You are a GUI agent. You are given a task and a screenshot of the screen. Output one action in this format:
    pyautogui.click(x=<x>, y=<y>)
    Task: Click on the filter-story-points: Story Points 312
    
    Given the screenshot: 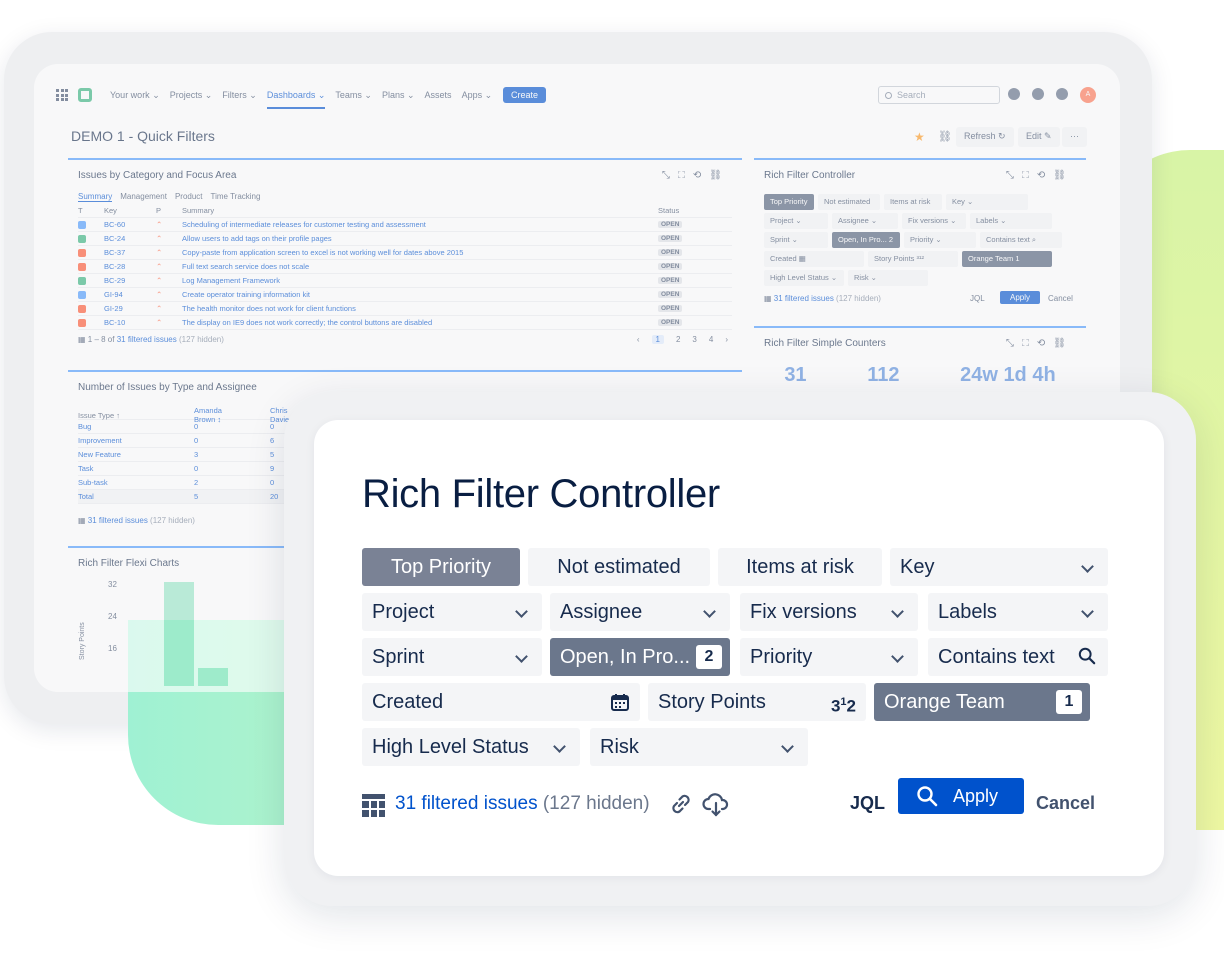 What is the action you would take?
    pyautogui.click(x=757, y=702)
    